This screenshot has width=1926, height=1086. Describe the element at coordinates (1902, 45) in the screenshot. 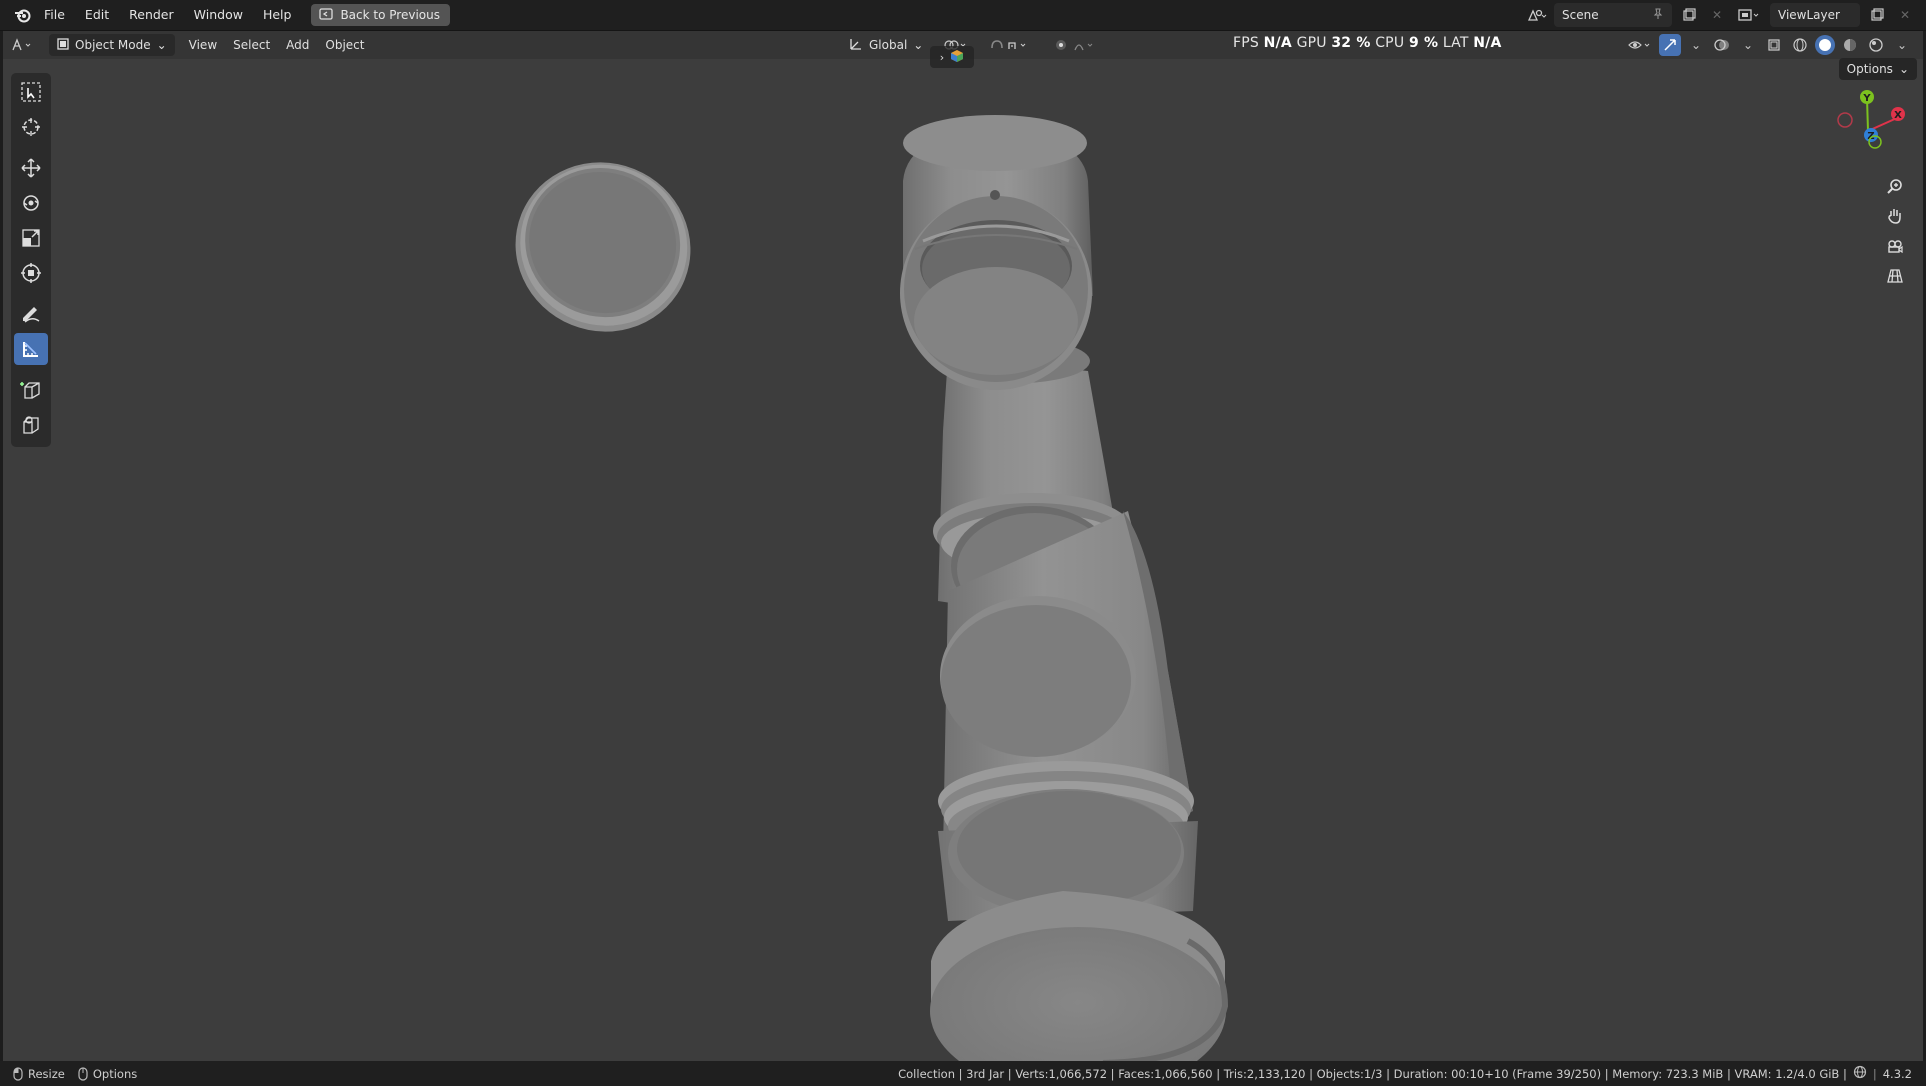

I see `shading-dropdown-icon: ⌄` at that location.